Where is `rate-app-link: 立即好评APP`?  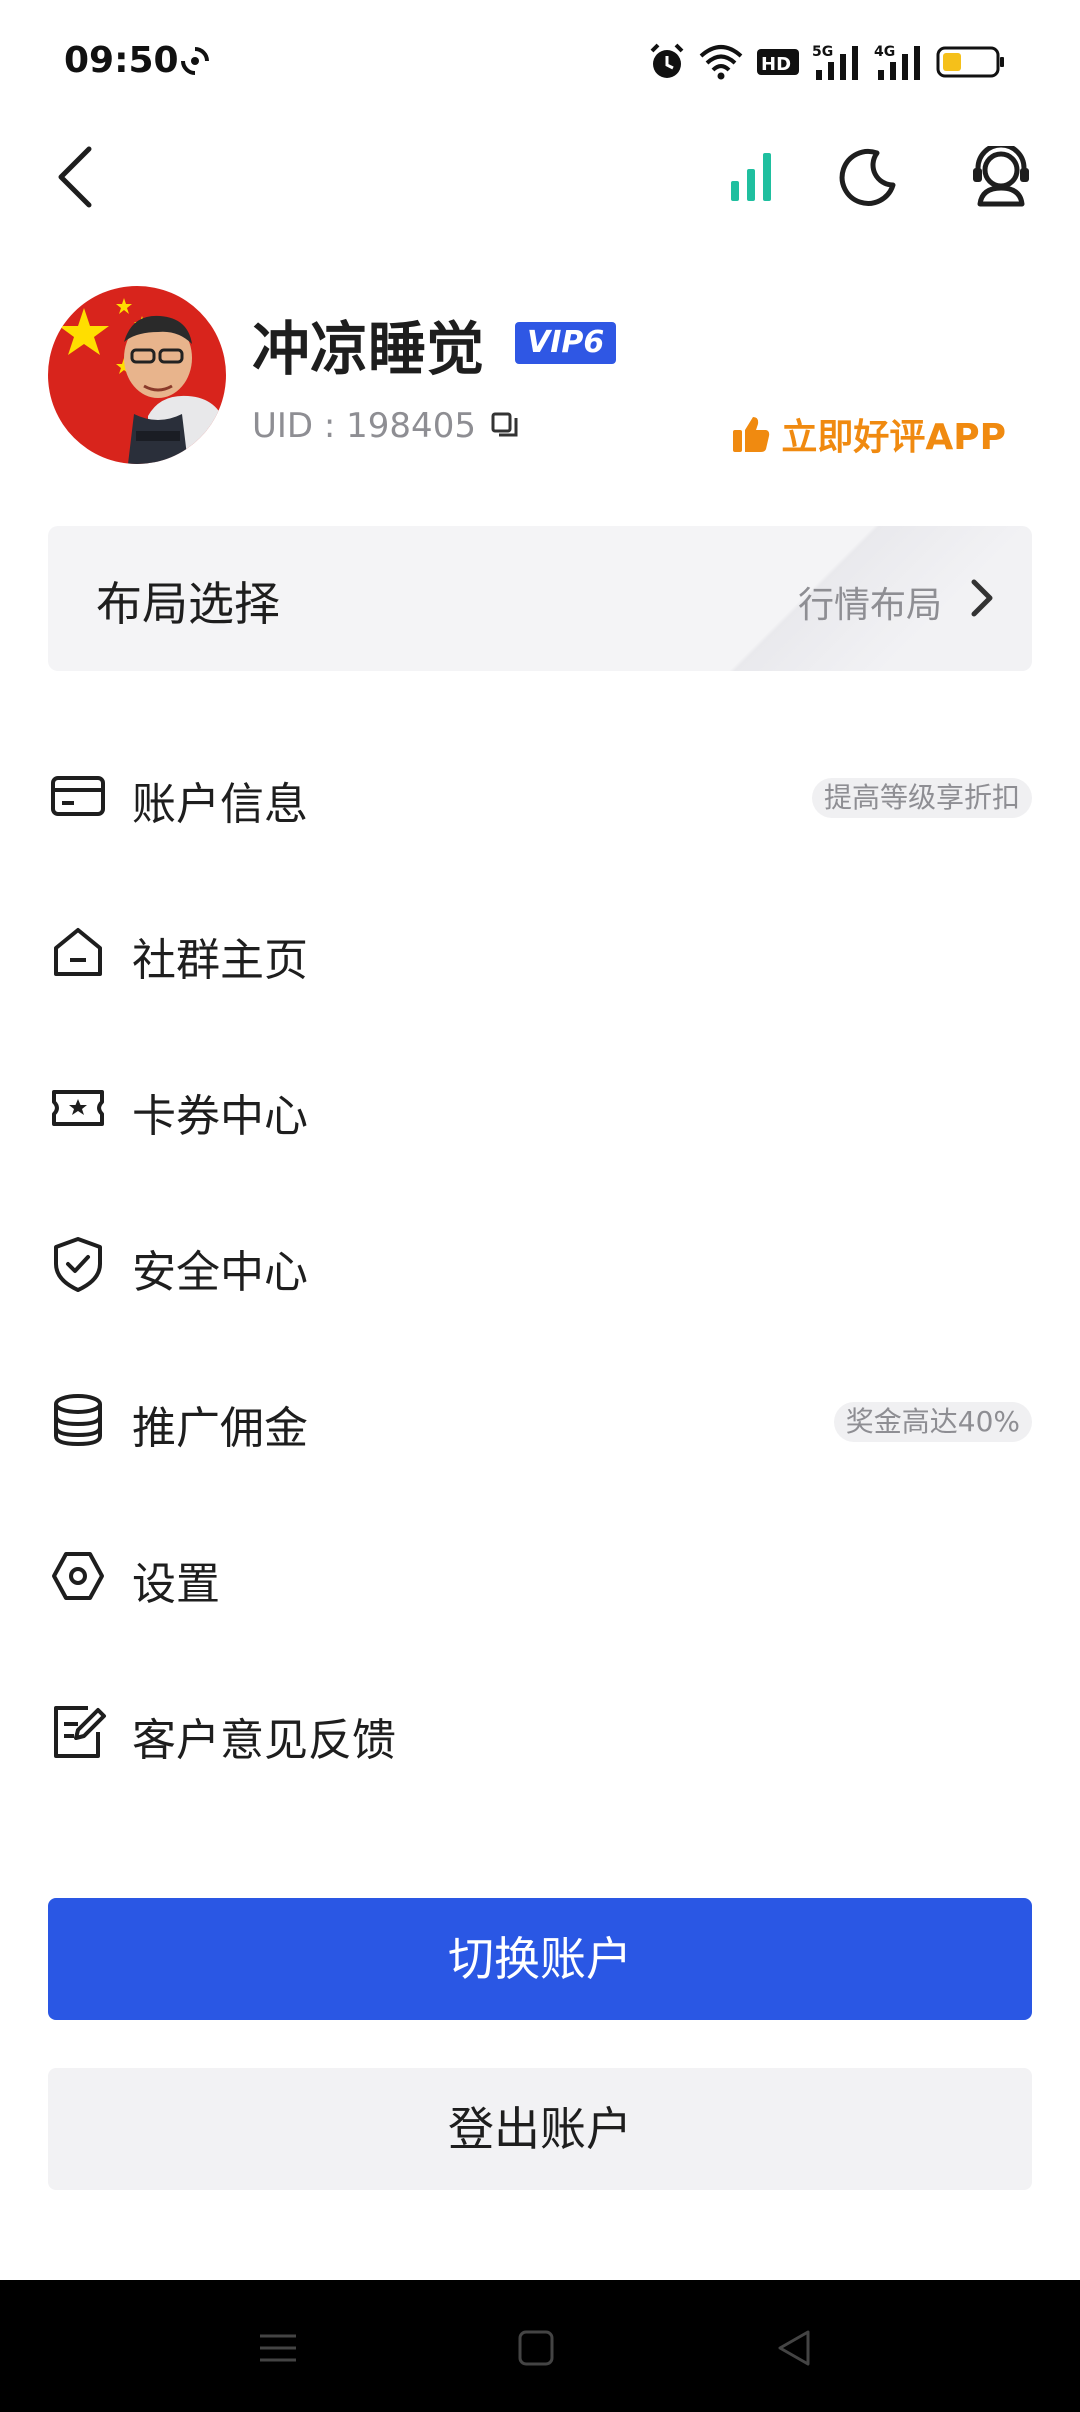
rate-app-link: 立即好评APP is located at coordinates (868, 434).